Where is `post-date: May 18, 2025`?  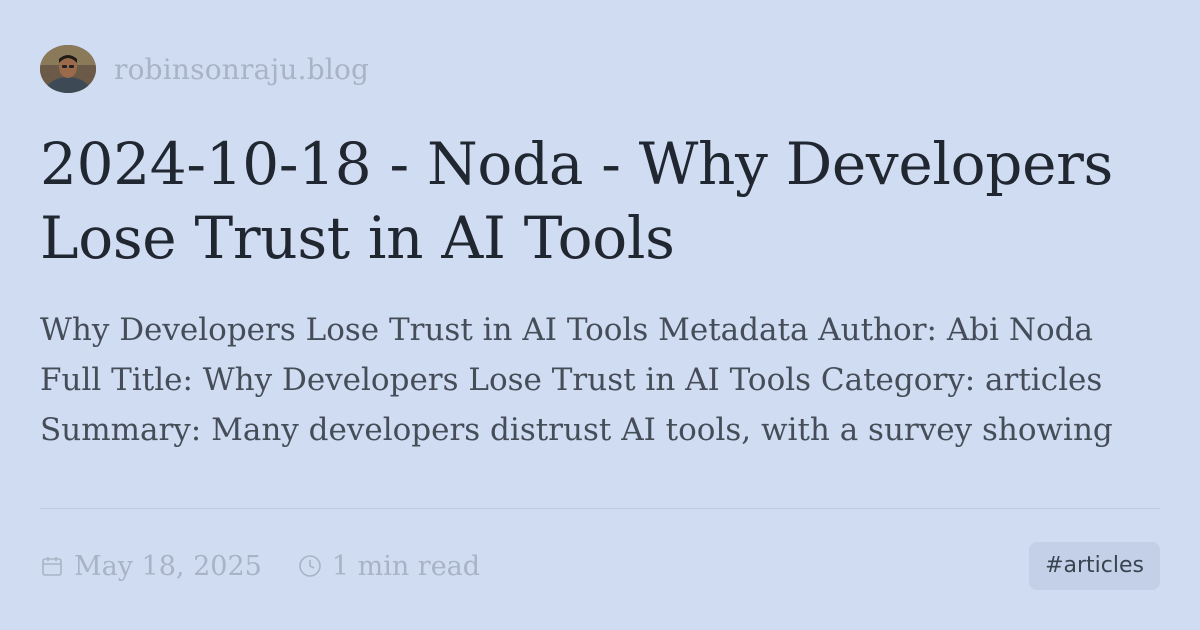
post-date: May 18, 2025 is located at coordinates (151, 566).